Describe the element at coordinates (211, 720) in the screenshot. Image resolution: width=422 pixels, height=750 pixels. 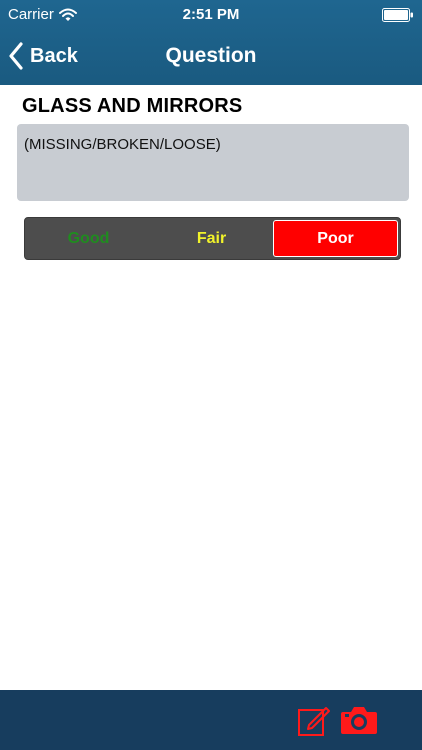
I see `bottom-toolbar` at that location.